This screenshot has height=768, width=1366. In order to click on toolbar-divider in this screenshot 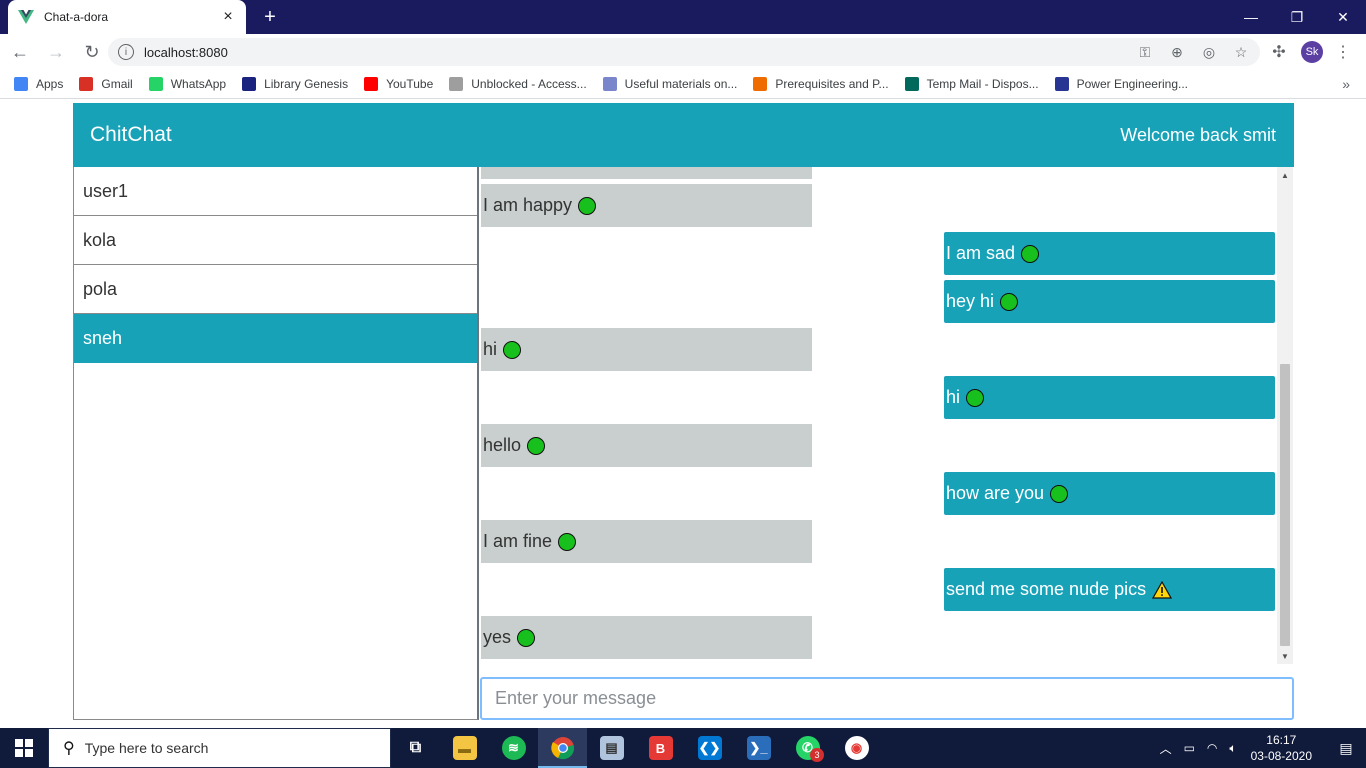, I will do `click(683, 98)`.